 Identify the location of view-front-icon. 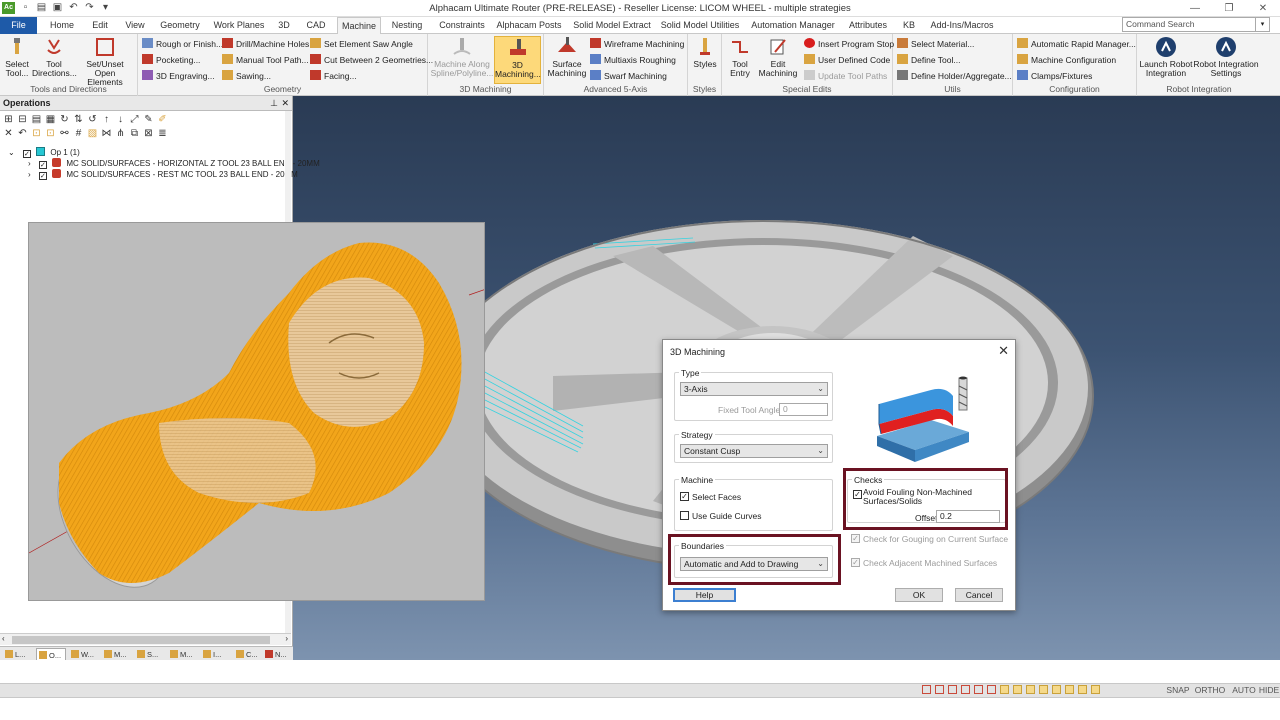
(939, 689).